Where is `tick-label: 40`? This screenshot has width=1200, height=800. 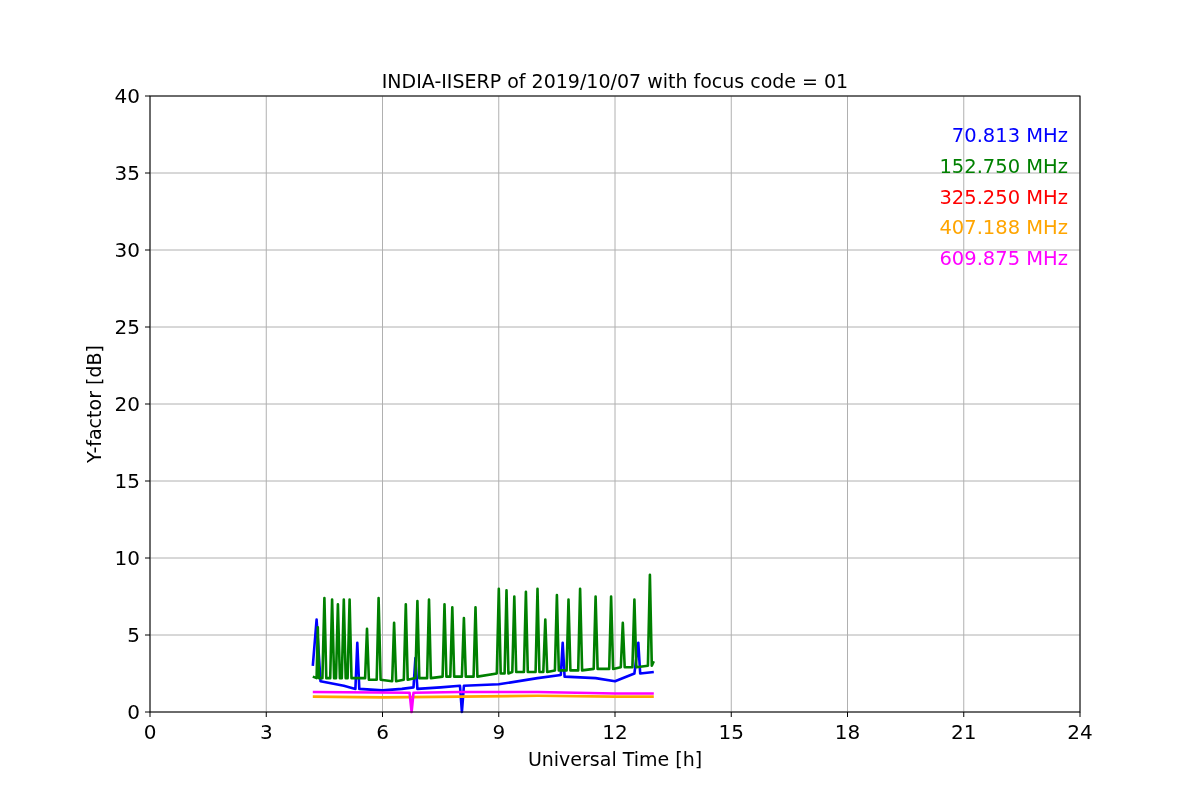 tick-label: 40 is located at coordinates (127, 96).